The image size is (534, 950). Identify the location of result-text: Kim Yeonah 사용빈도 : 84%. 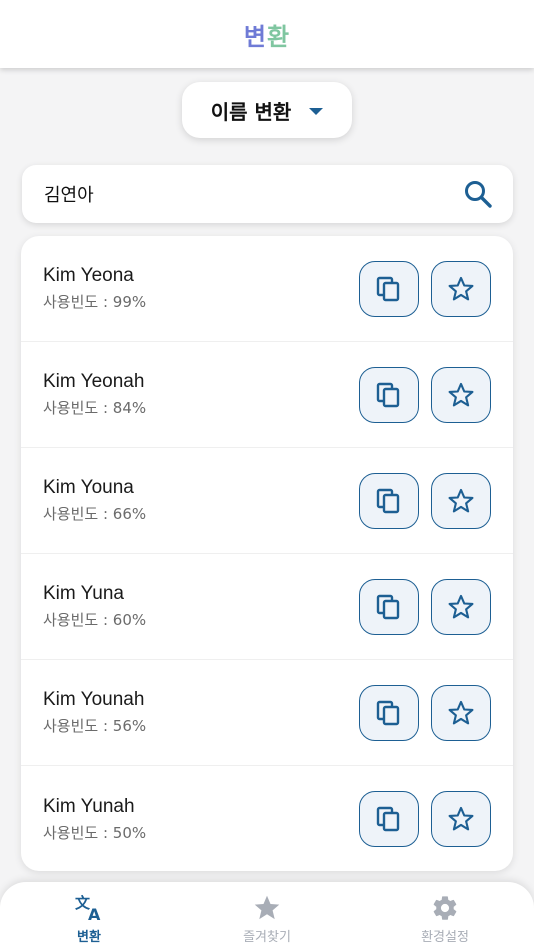
(195, 394).